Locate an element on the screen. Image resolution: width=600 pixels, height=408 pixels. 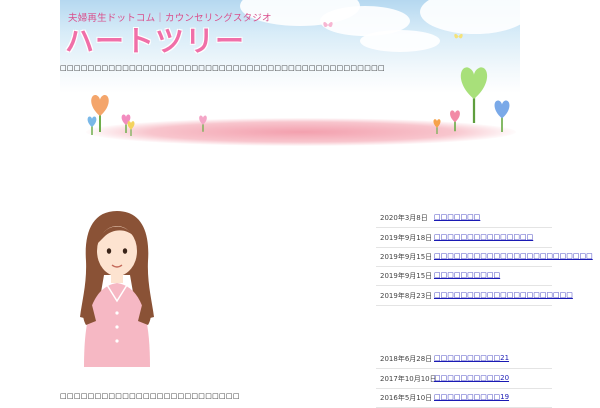
news-link: □□□□□□□□□□20 is located at coordinates (471, 378).